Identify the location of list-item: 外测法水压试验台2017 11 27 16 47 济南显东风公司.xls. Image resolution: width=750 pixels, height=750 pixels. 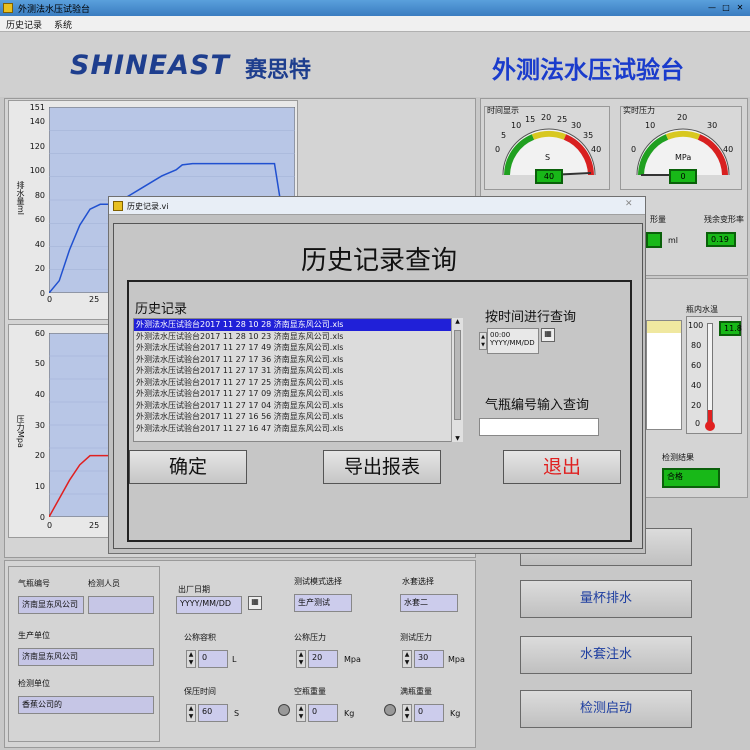
(298, 429).